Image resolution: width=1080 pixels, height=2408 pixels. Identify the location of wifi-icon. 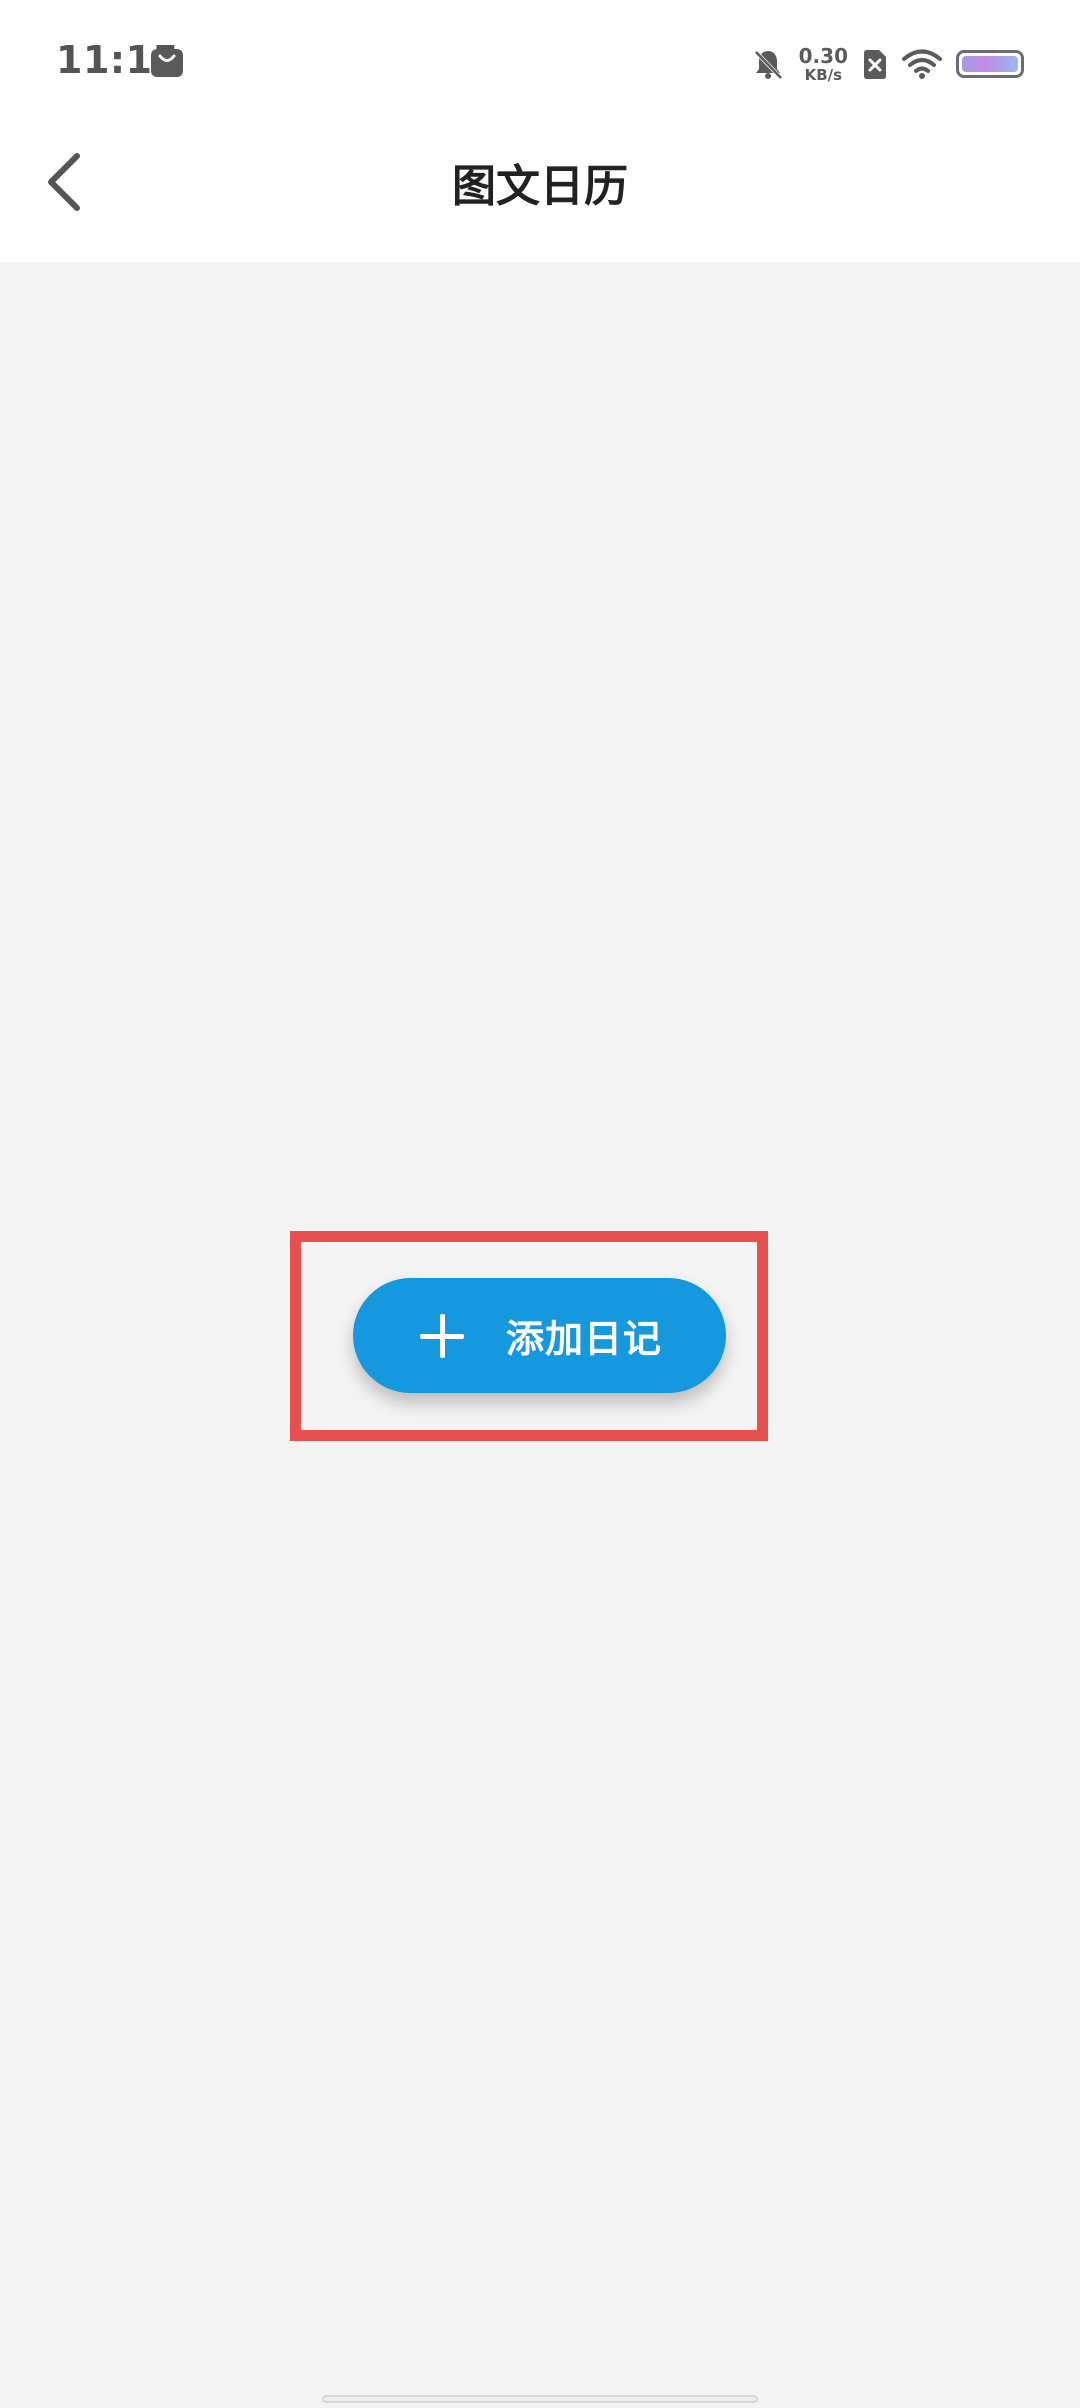
(922, 64).